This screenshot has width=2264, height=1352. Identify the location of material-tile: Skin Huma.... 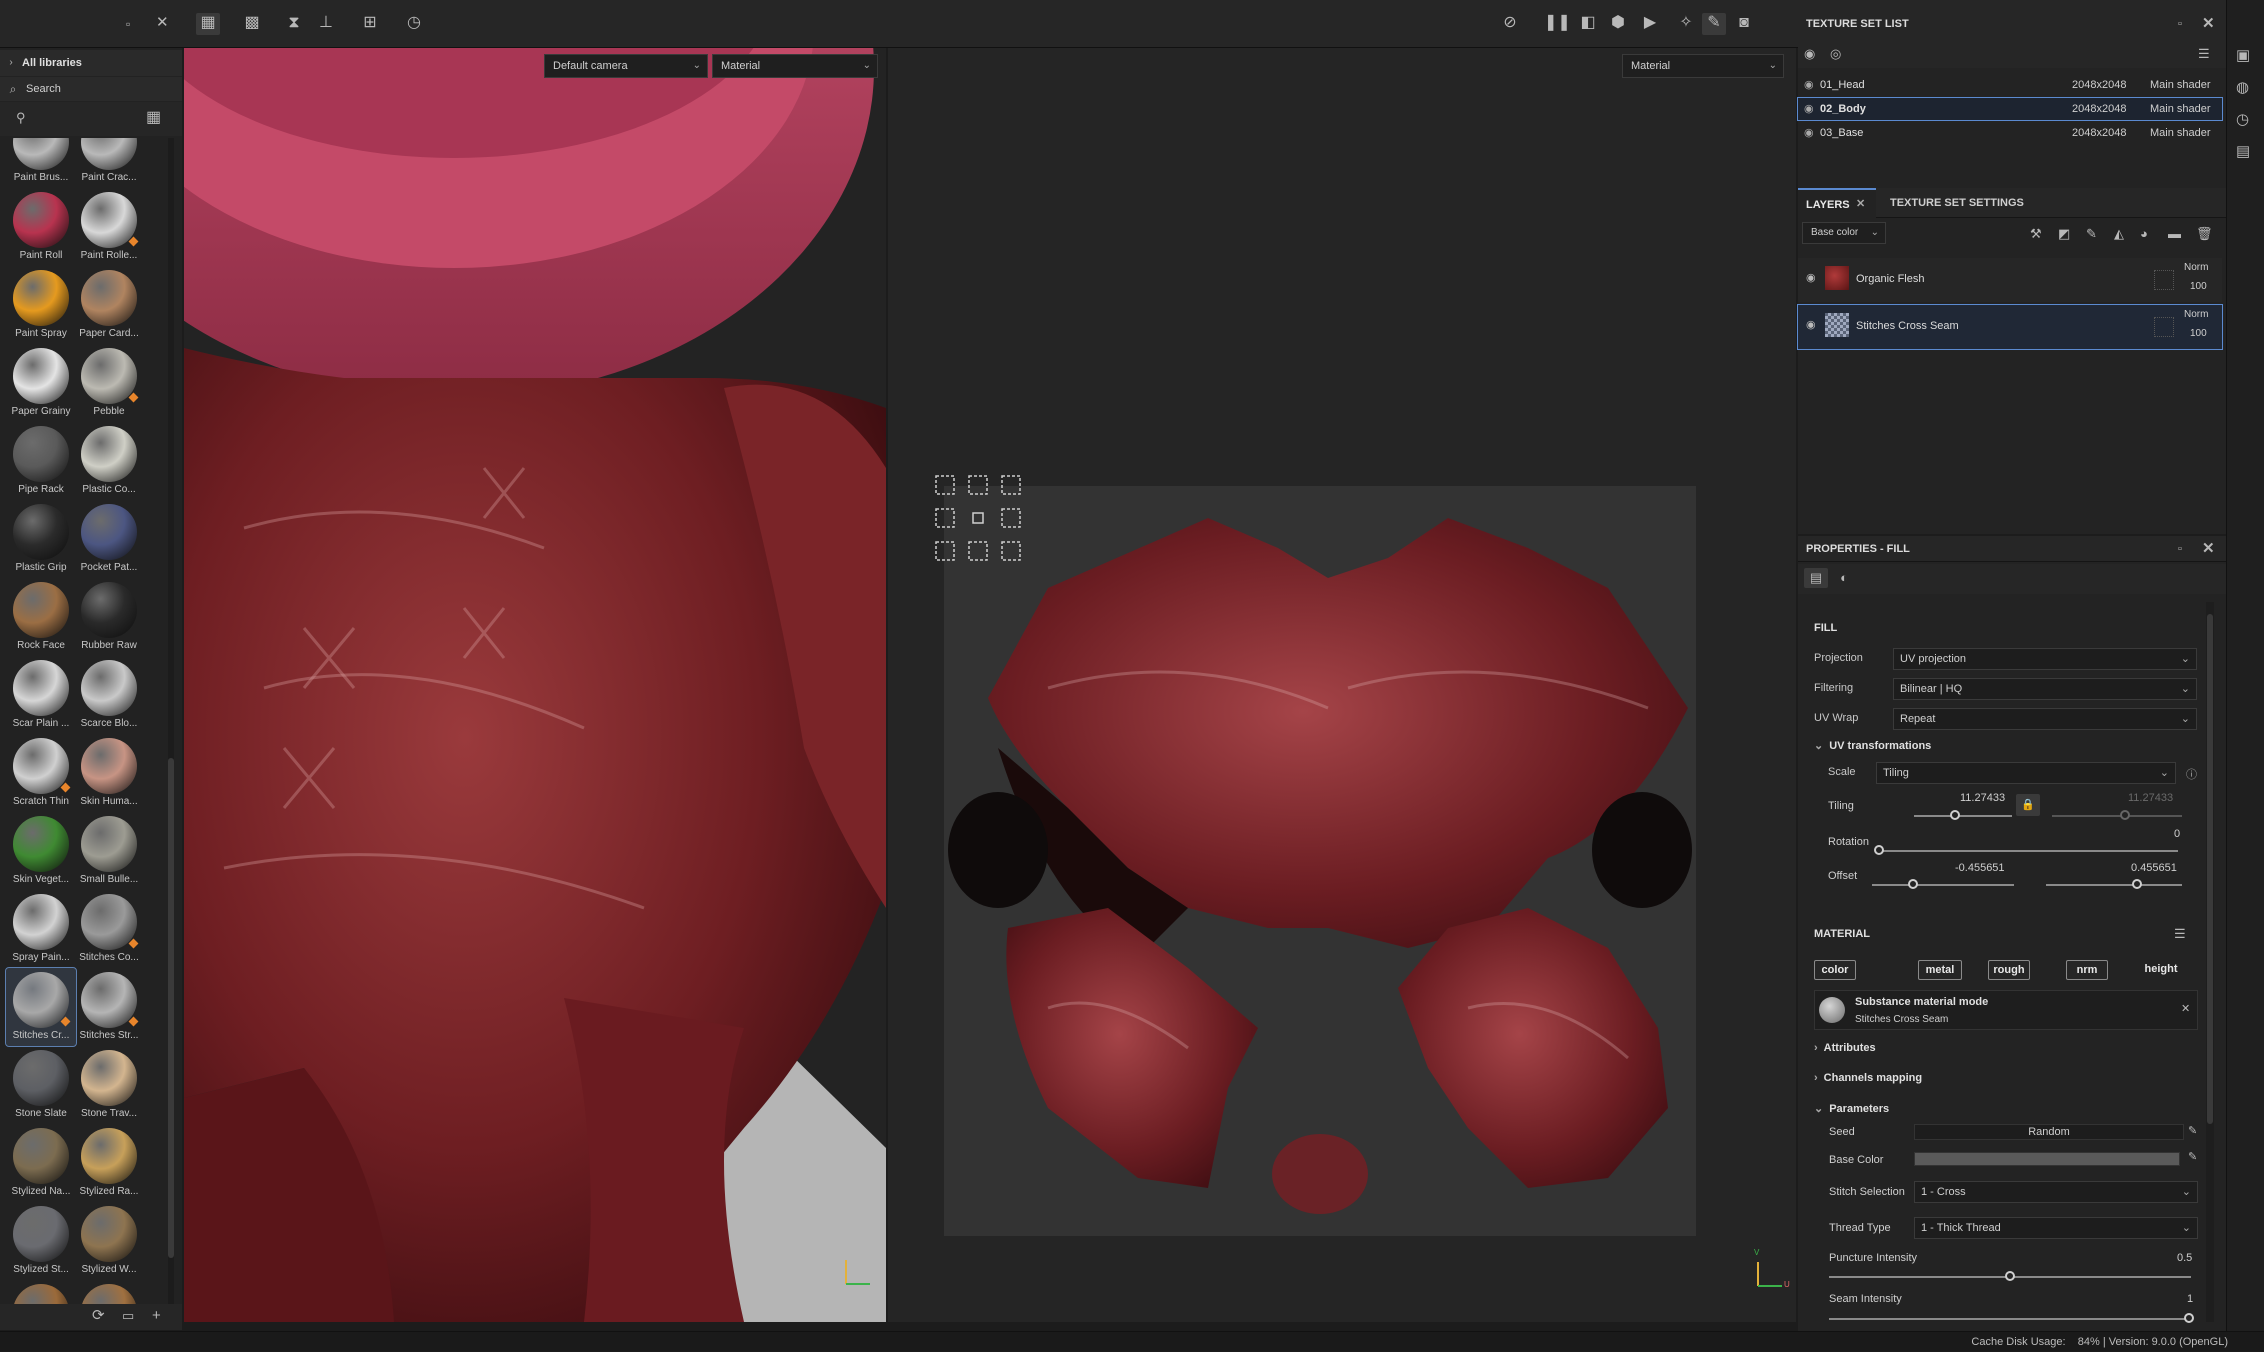
(109, 773).